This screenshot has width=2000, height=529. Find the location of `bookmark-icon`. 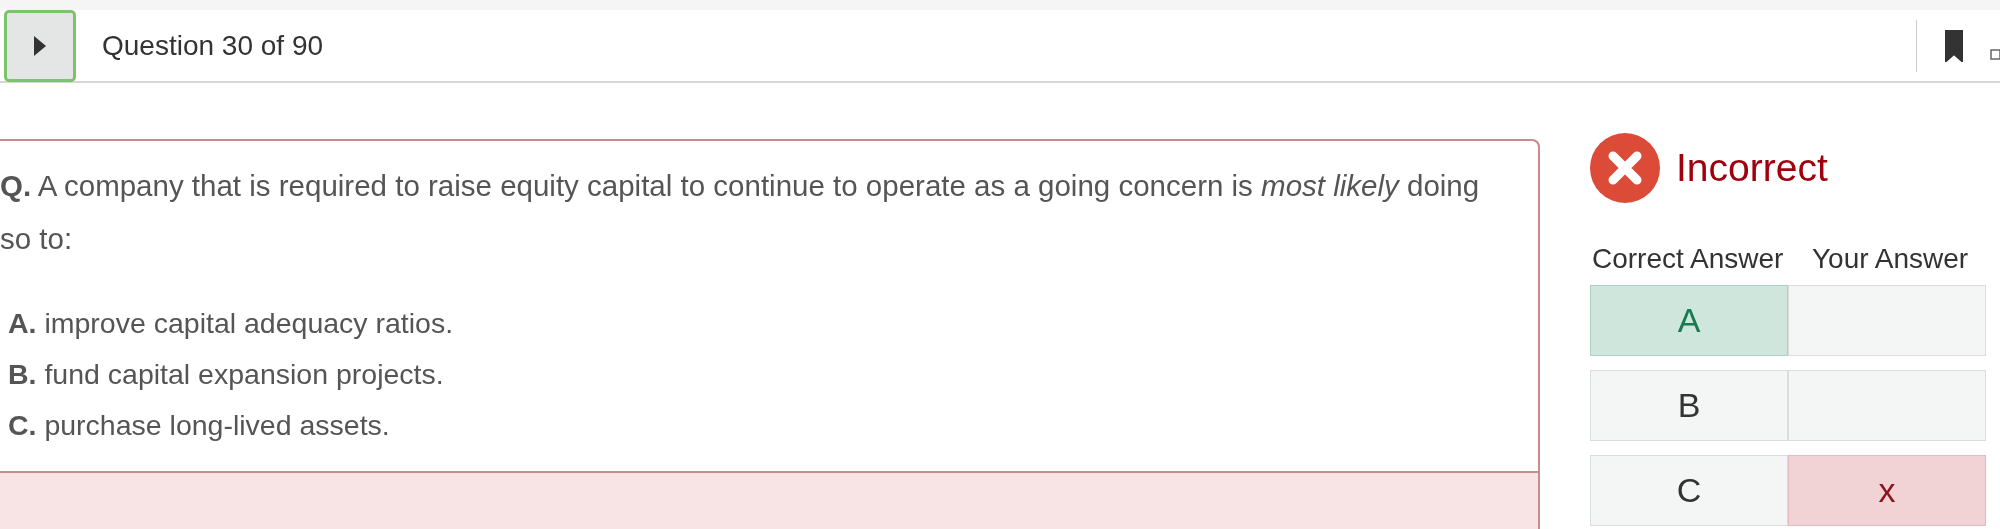

bookmark-icon is located at coordinates (1954, 45).